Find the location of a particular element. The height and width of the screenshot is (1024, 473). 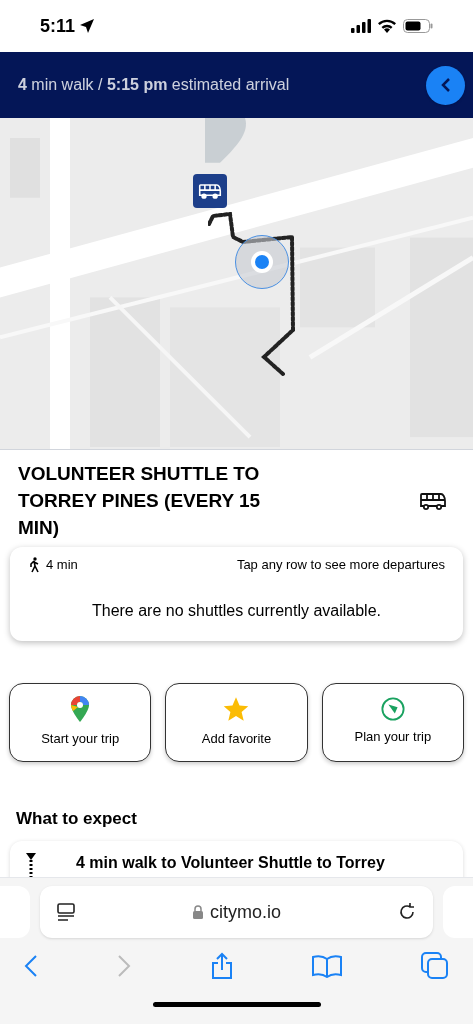

battery-icon is located at coordinates (418, 26).